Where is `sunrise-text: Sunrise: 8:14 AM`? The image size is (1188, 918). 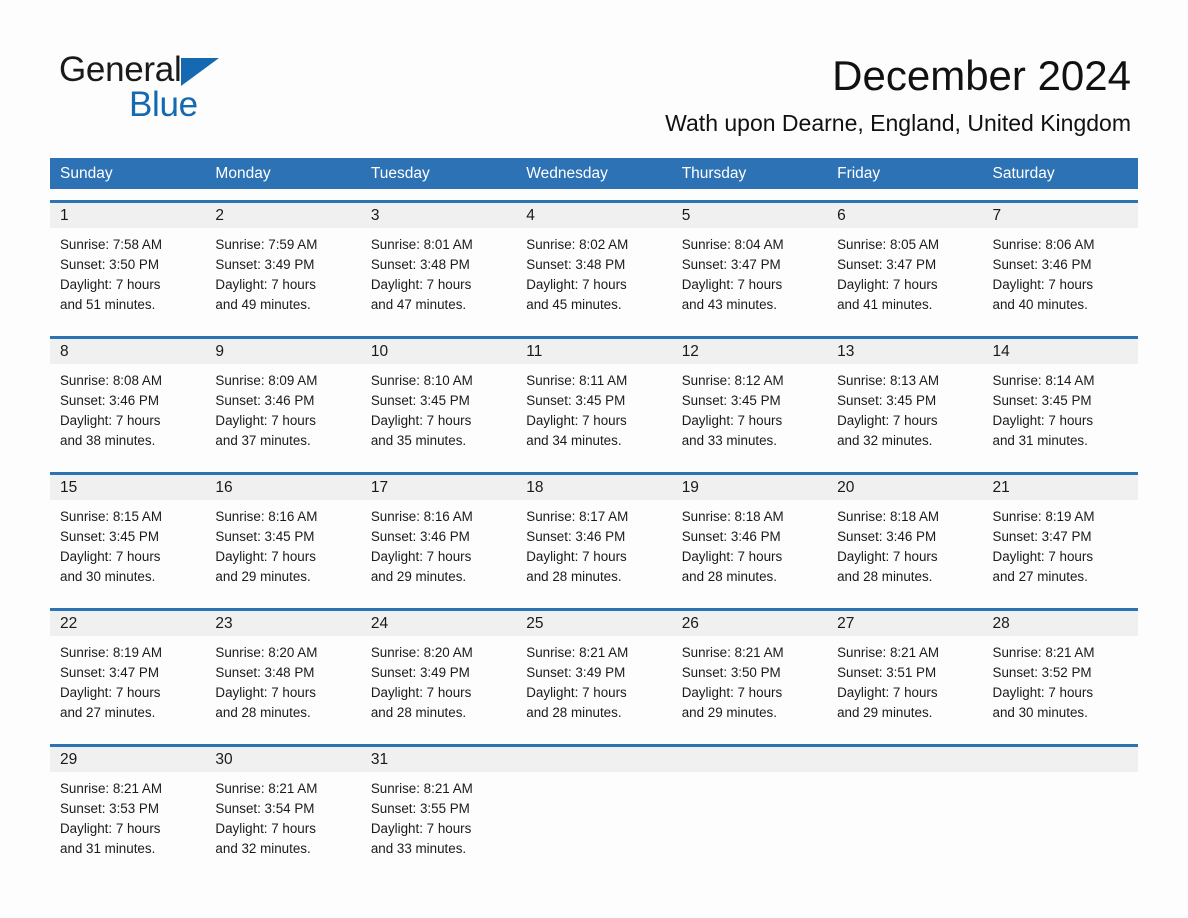
sunrise-text: Sunrise: 8:14 AM is located at coordinates (1043, 380).